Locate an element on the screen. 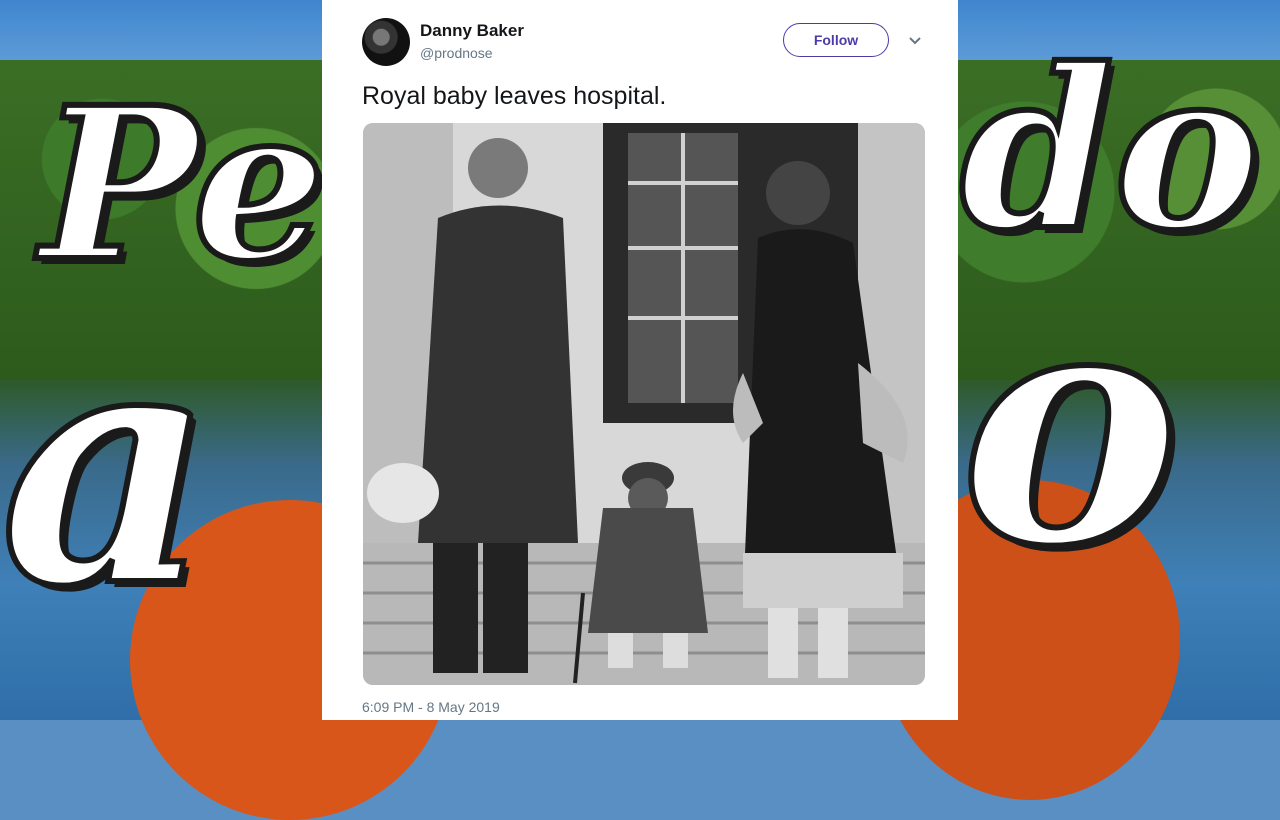 The width and height of the screenshot is (1280, 820). author-handle: @prodnose is located at coordinates (456, 53).